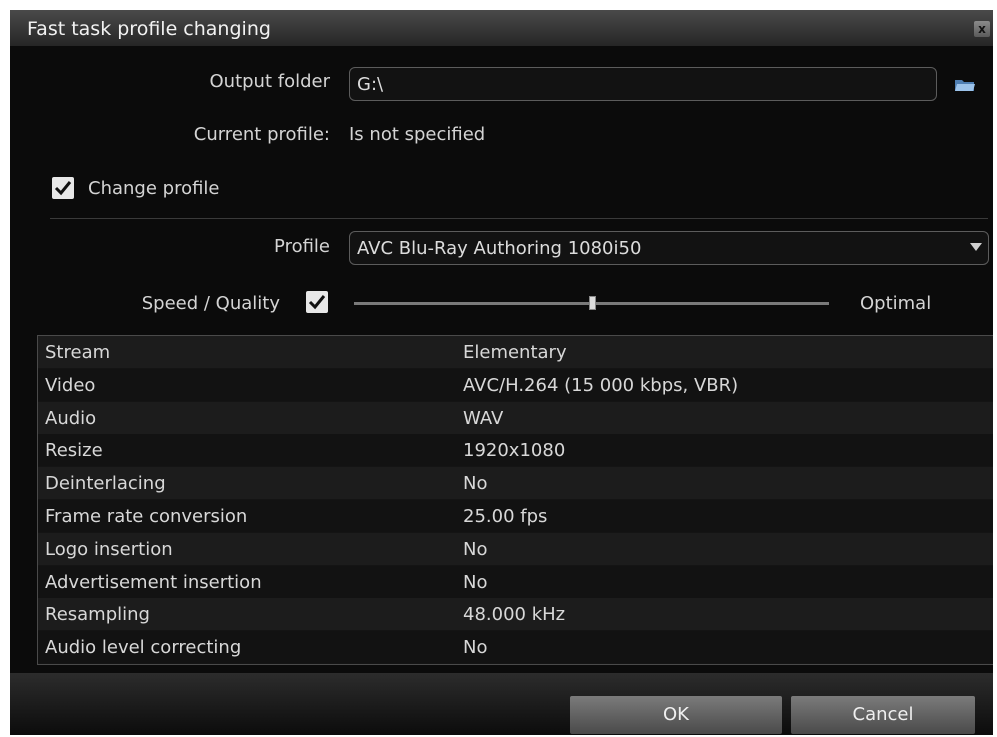 The height and width of the screenshot is (737, 997). I want to click on folder-open-icon, so click(965, 85).